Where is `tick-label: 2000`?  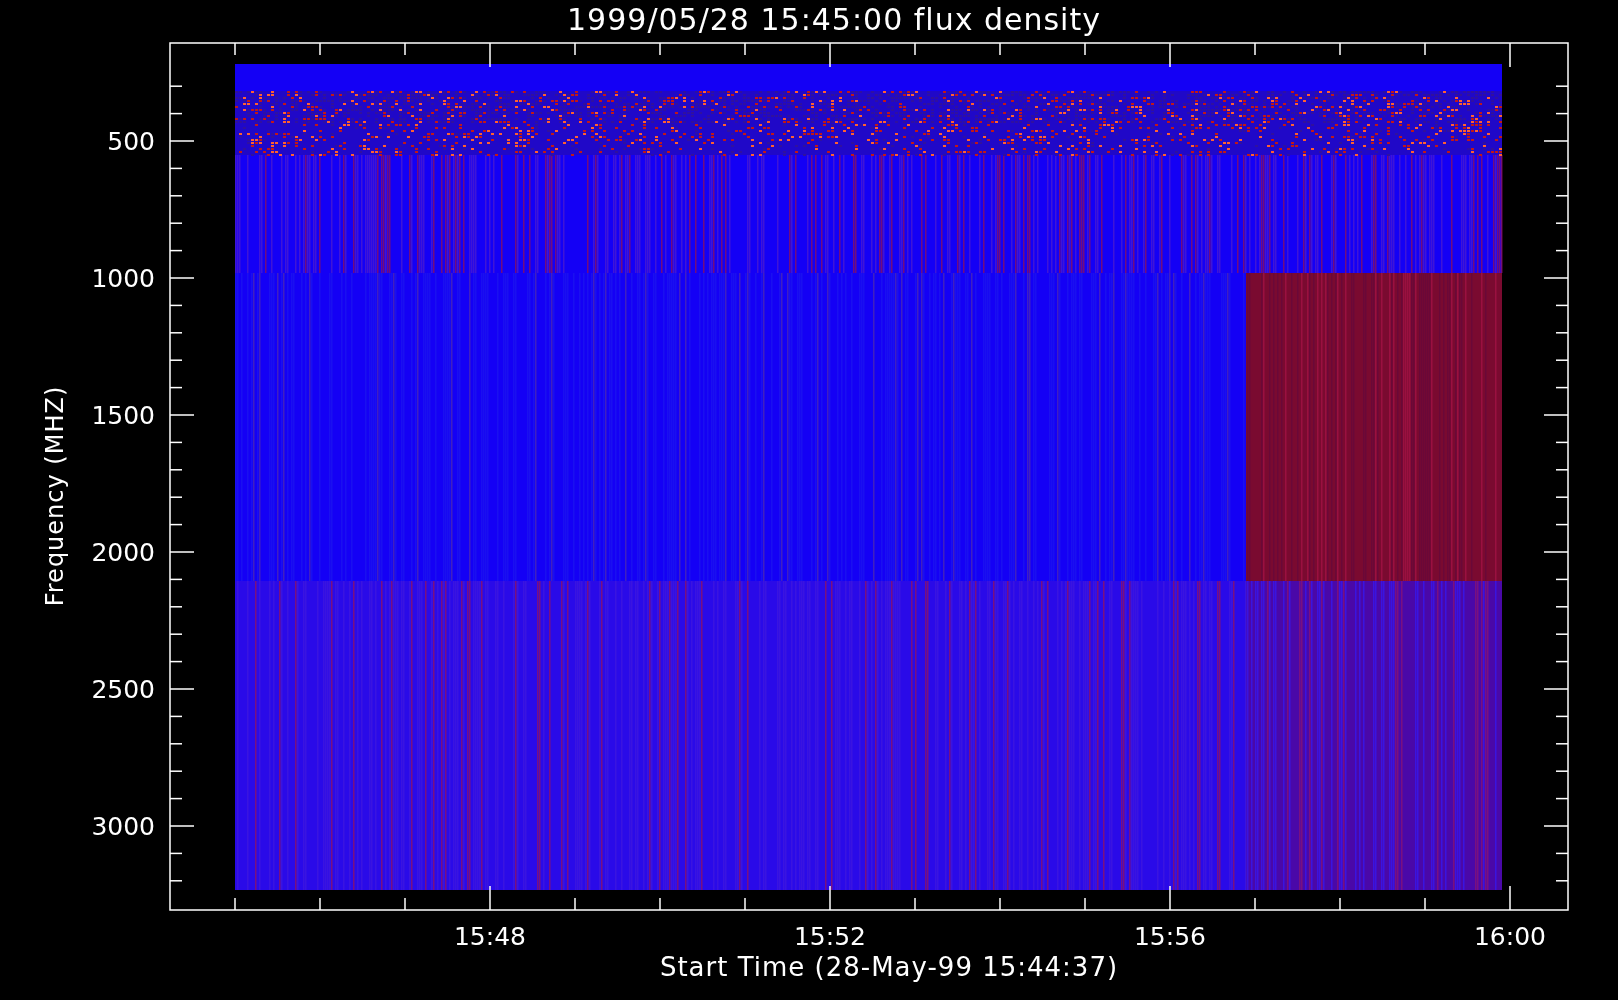
tick-label: 2000 is located at coordinates (123, 552).